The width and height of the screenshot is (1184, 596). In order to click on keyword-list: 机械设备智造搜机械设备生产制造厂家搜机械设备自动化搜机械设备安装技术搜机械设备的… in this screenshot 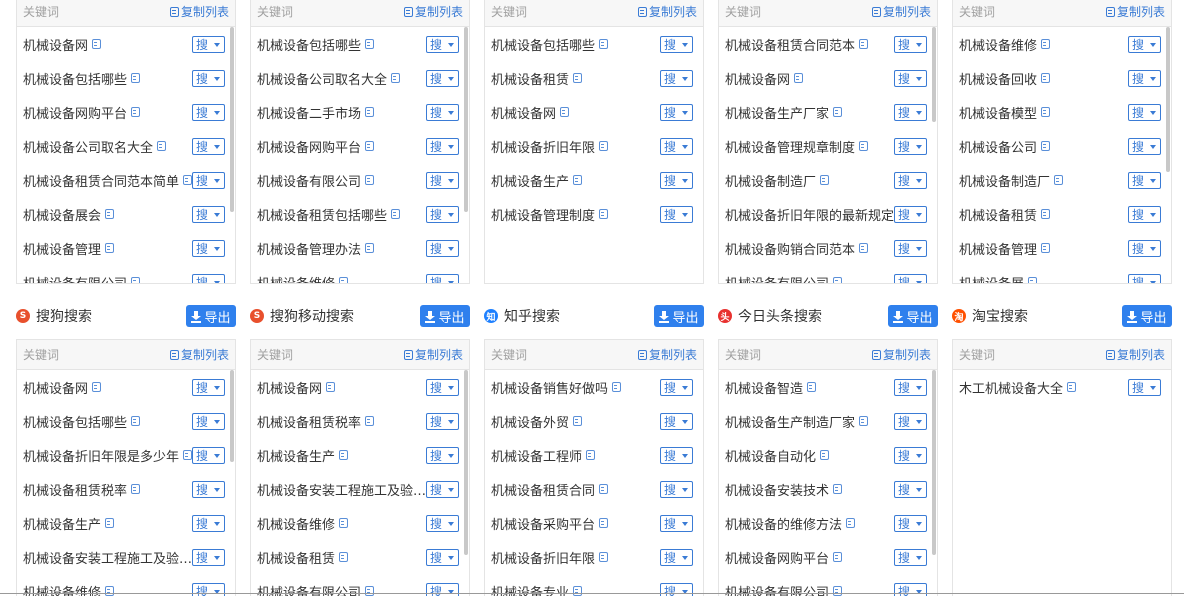, I will do `click(828, 483)`.